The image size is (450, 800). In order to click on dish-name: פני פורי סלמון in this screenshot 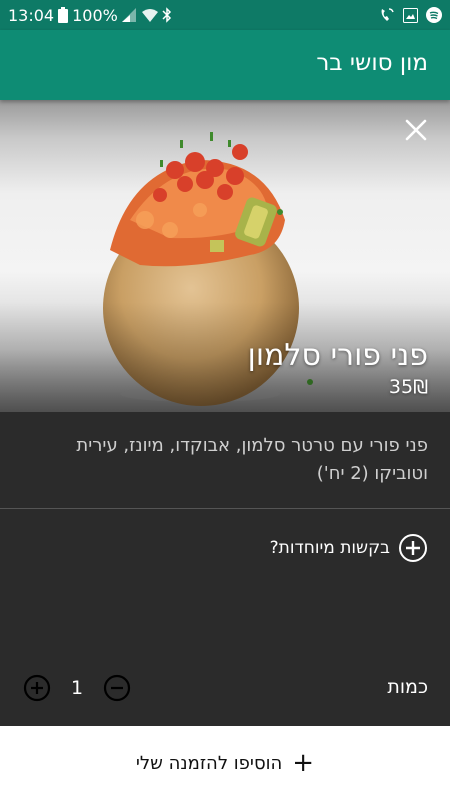, I will do `click(337, 355)`.